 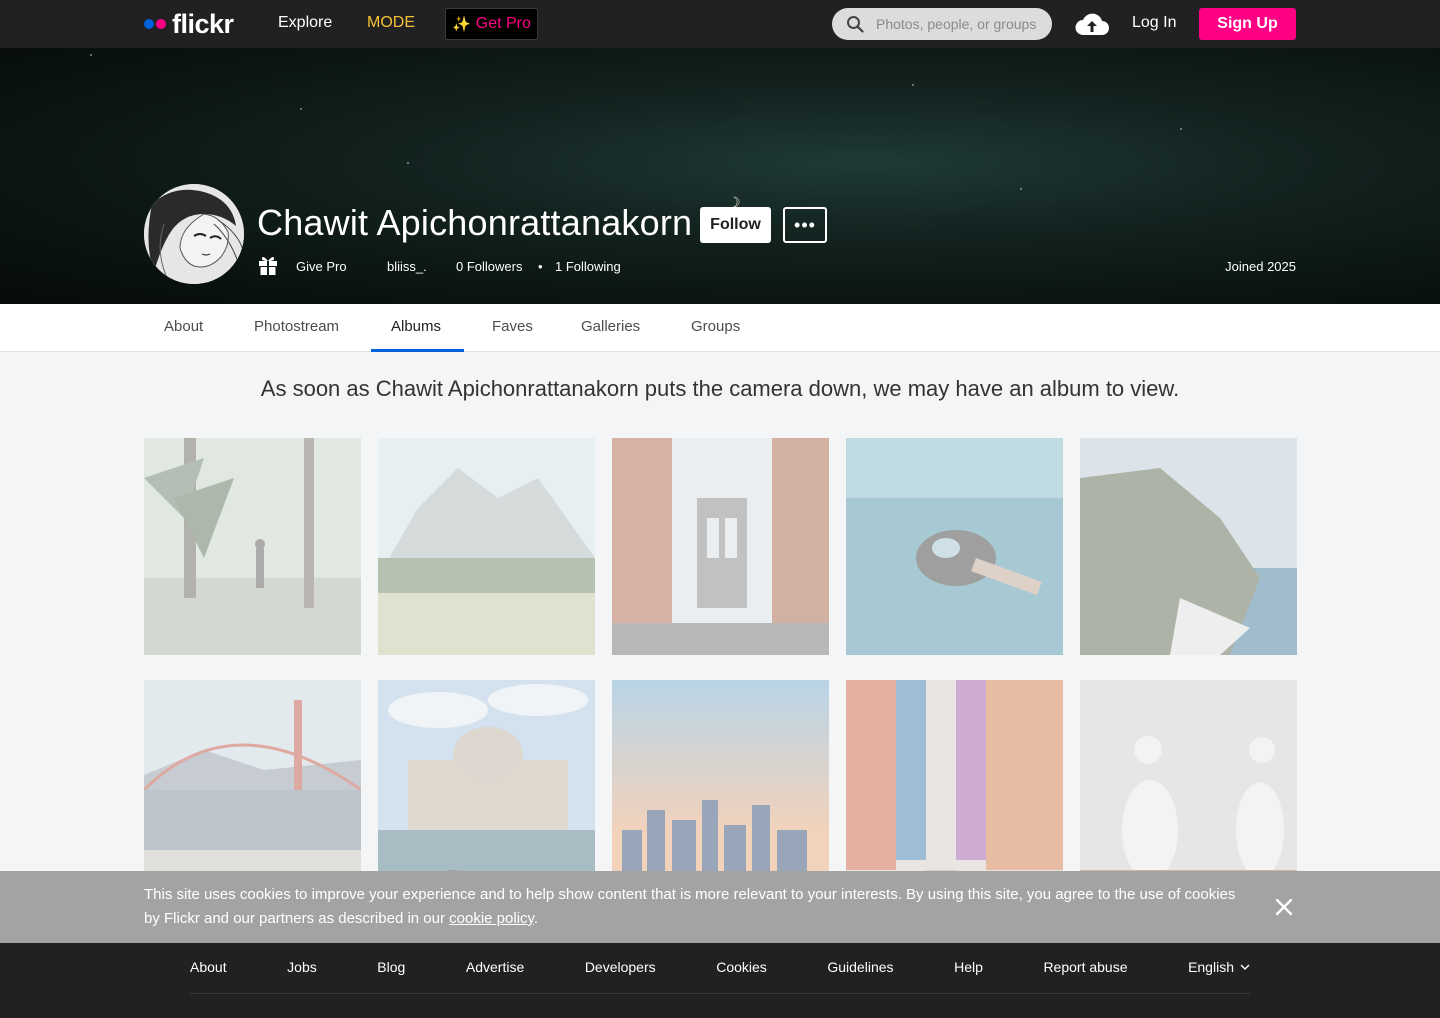 What do you see at coordinates (268, 265) in the screenshot?
I see `gift-icon` at bounding box center [268, 265].